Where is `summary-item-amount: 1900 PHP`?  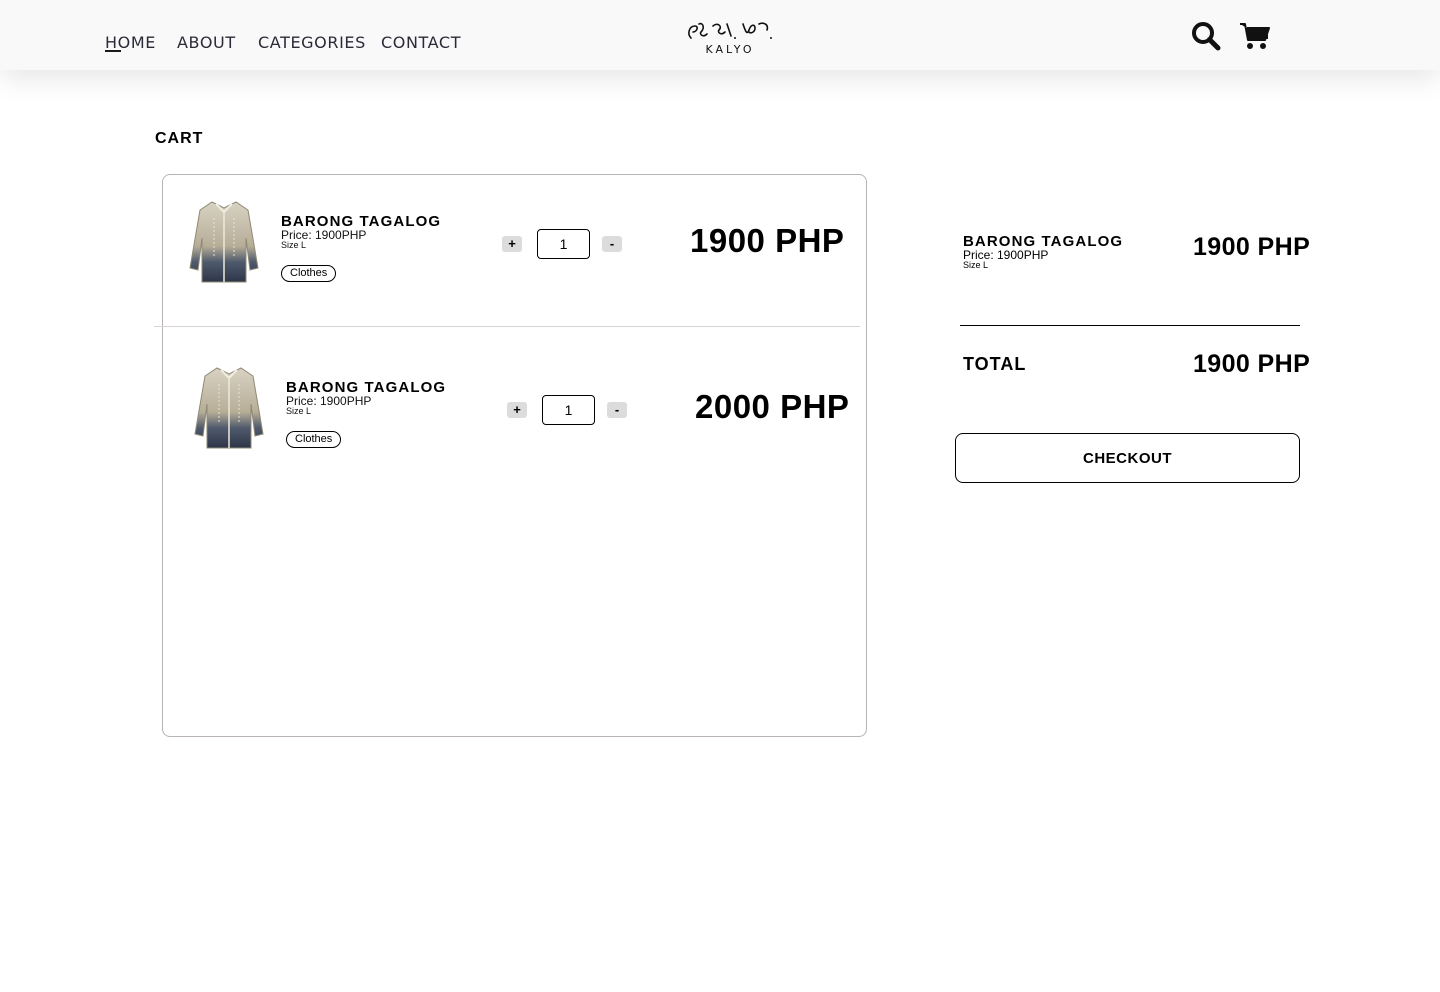
summary-item-amount: 1900 PHP is located at coordinates (1252, 247).